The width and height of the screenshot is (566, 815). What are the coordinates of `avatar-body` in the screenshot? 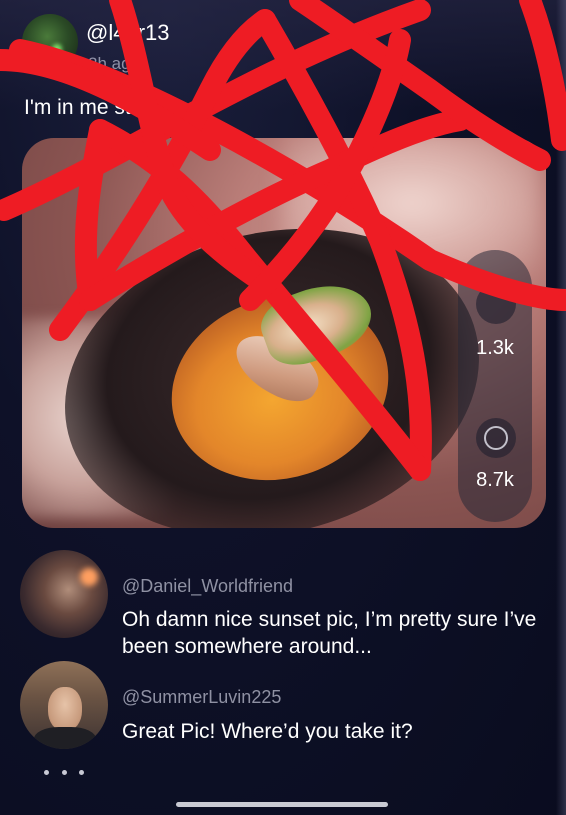 It's located at (65, 738).